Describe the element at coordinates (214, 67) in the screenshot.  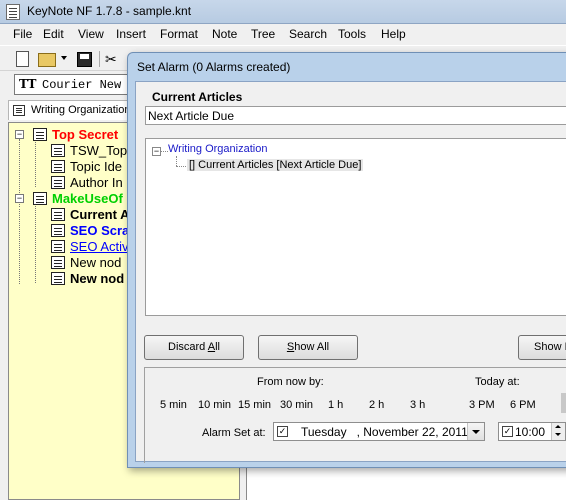
I see `dialog-title: Set Alarm (0 Alarms created)` at that location.